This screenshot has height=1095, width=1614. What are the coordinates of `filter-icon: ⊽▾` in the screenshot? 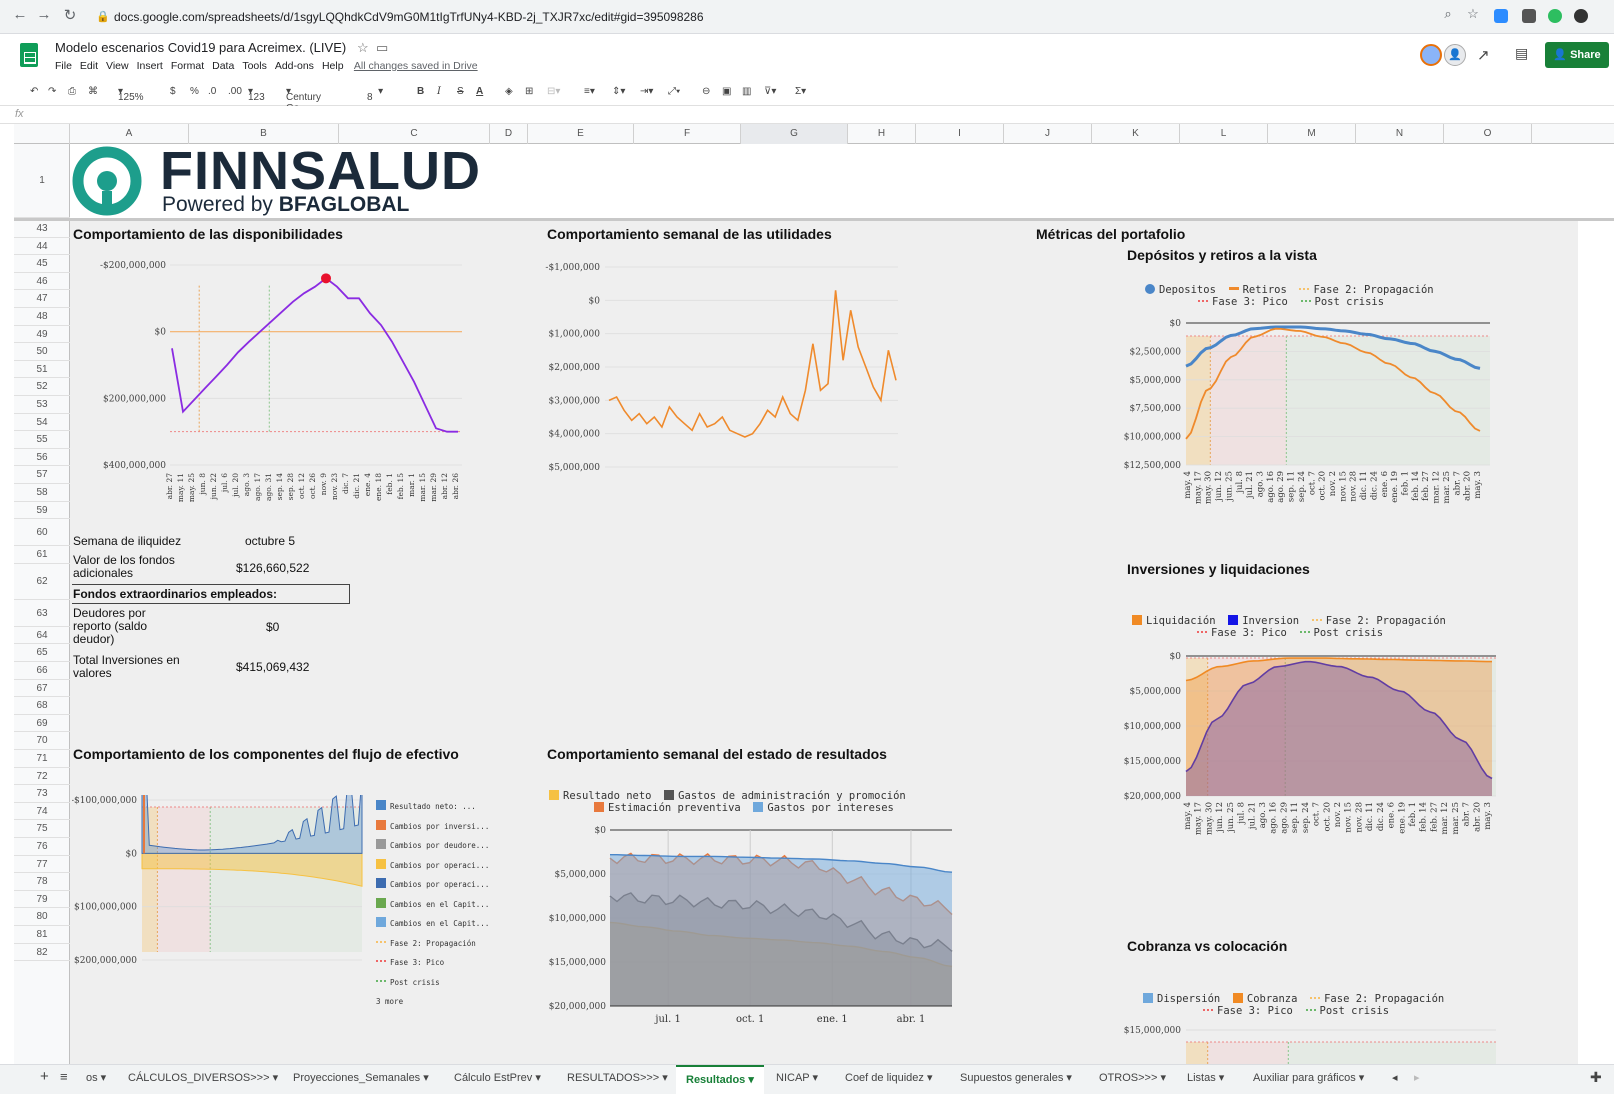 It's located at (770, 91).